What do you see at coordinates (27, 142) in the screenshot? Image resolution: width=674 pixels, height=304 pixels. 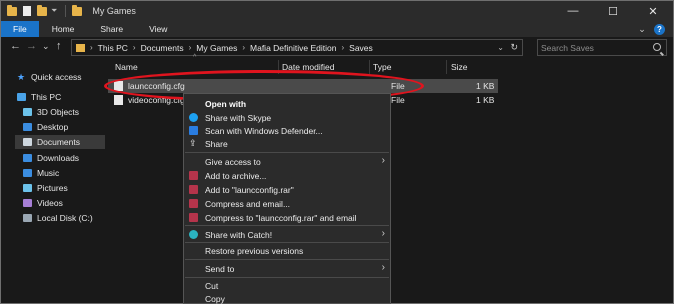 I see `documents-icon` at bounding box center [27, 142].